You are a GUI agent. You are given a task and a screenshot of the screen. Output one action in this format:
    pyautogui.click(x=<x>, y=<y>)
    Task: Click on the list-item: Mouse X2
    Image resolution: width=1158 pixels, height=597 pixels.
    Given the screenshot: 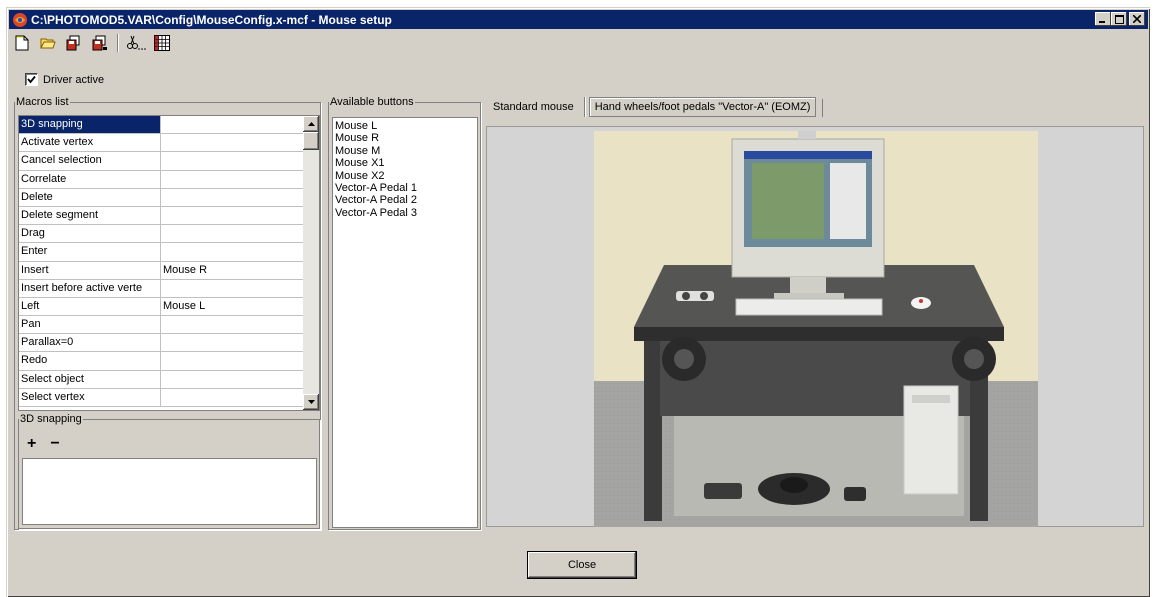 What is the action you would take?
    pyautogui.click(x=405, y=176)
    